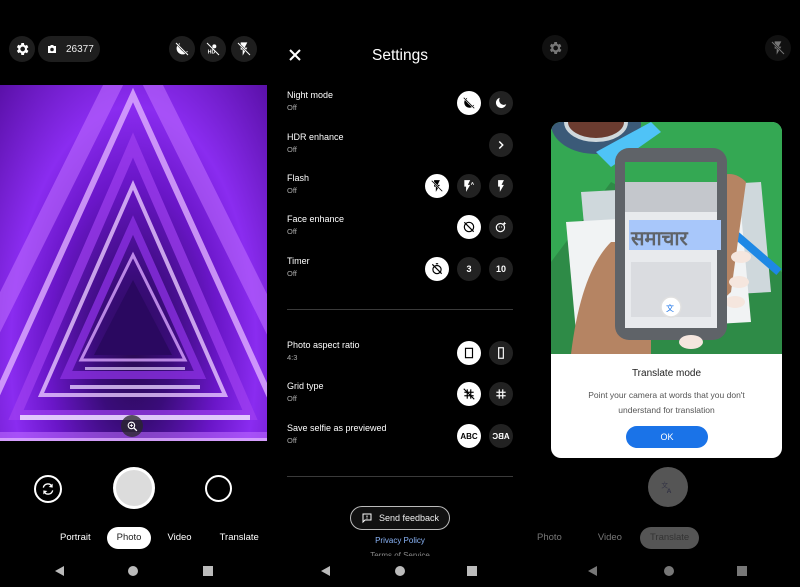 This screenshot has width=800, height=587. I want to click on translate-shutter-button: 文A, so click(668, 487).